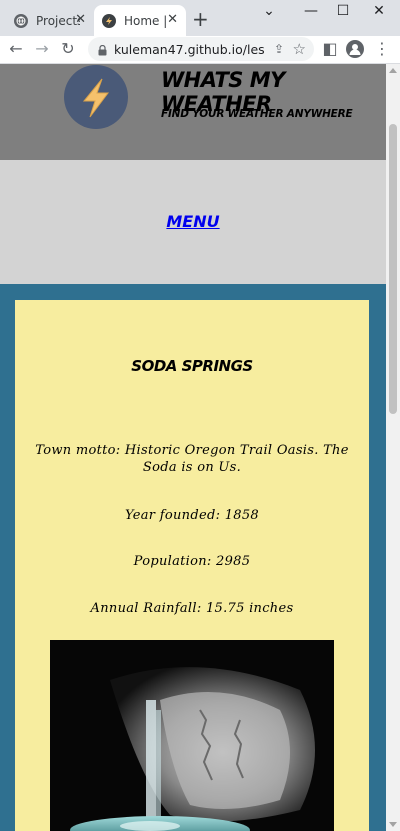 The image size is (400, 831). Describe the element at coordinates (311, 11) in the screenshot. I see `minimize-button: —` at that location.